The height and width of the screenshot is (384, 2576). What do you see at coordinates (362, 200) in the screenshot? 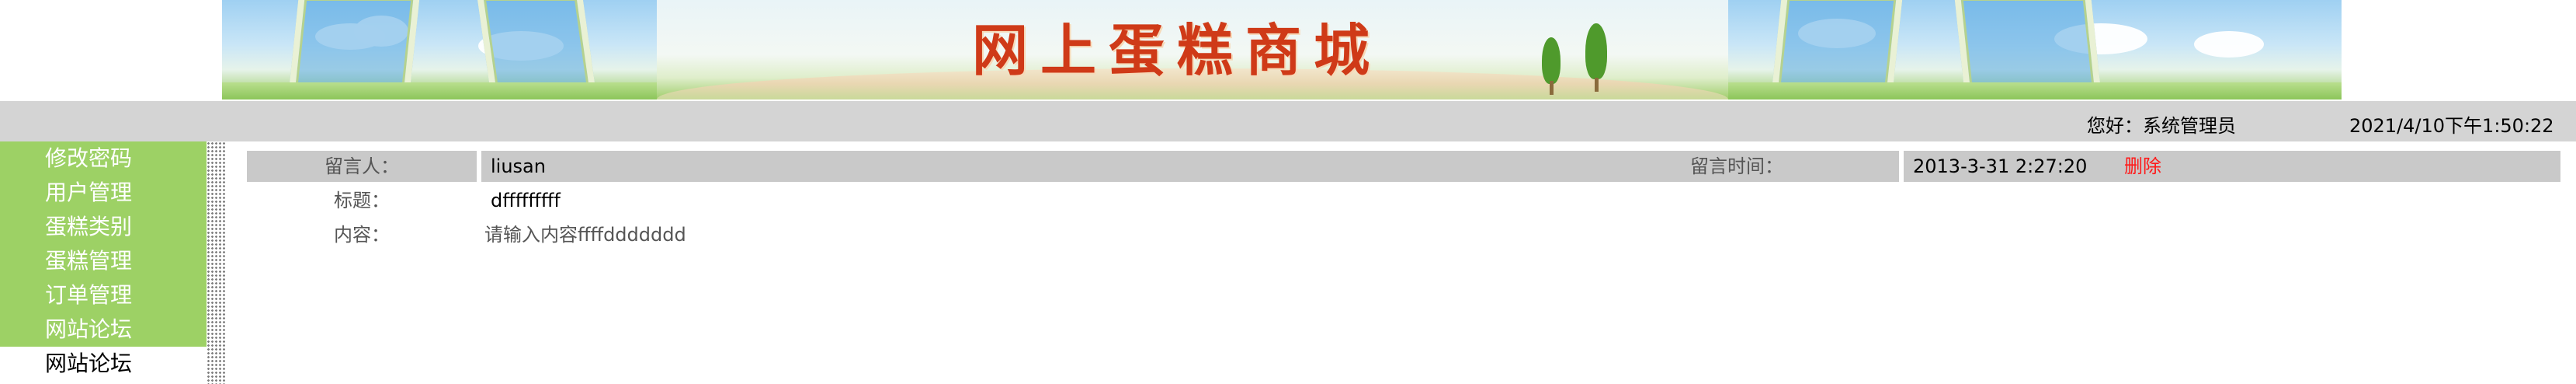
I see `title-label: 标题：` at bounding box center [362, 200].